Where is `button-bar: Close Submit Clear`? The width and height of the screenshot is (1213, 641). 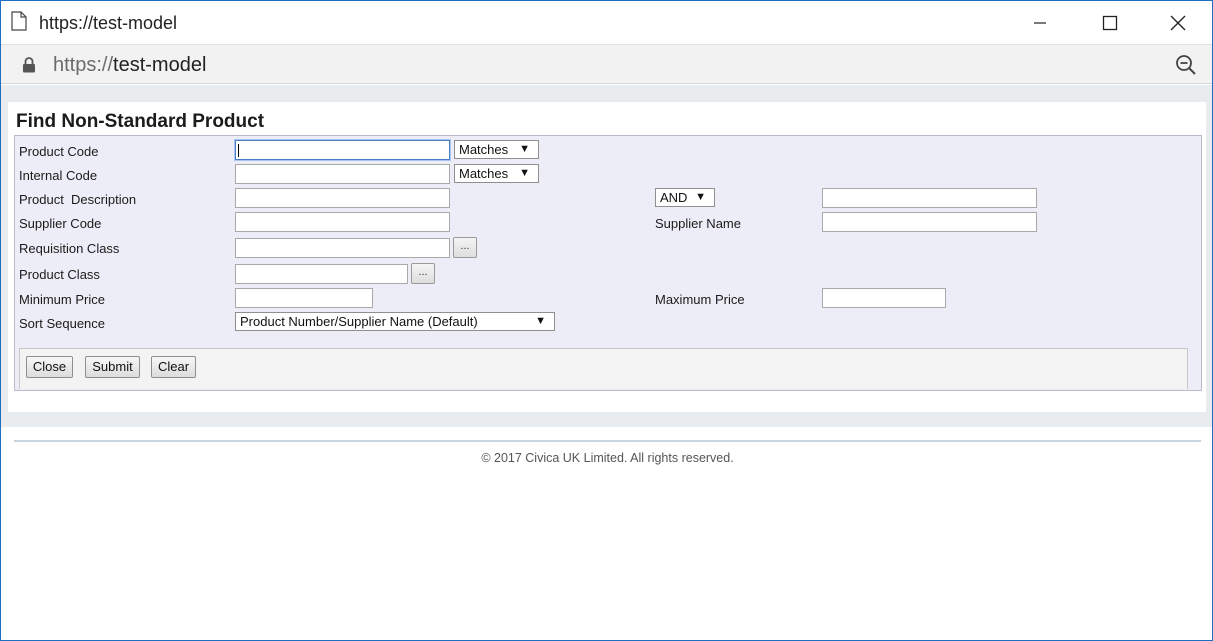
button-bar: Close Submit Clear is located at coordinates (603, 368).